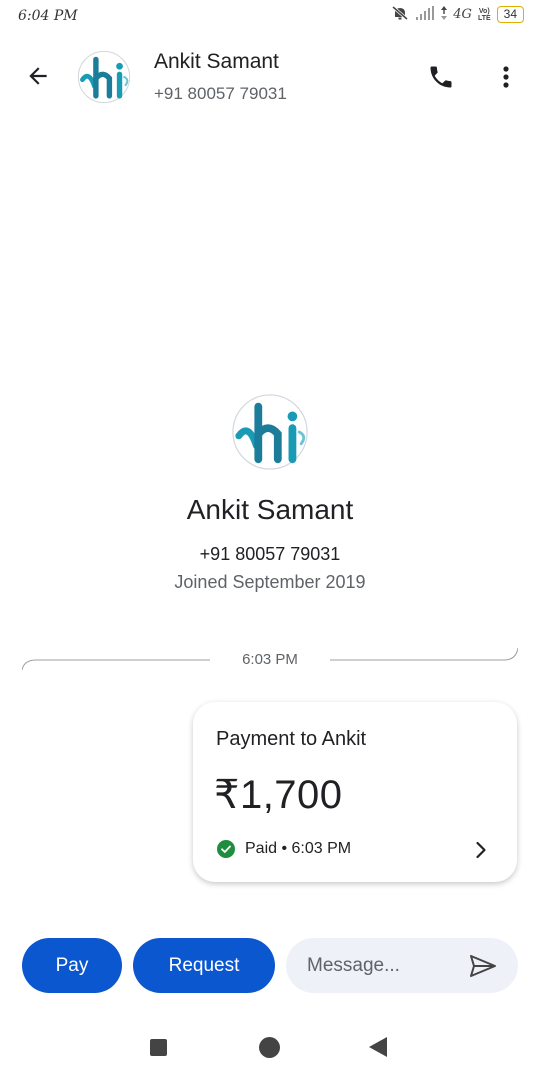 The width and height of the screenshot is (540, 1080). What do you see at coordinates (48, 16) in the screenshot?
I see `status-time: 6:04 PM` at bounding box center [48, 16].